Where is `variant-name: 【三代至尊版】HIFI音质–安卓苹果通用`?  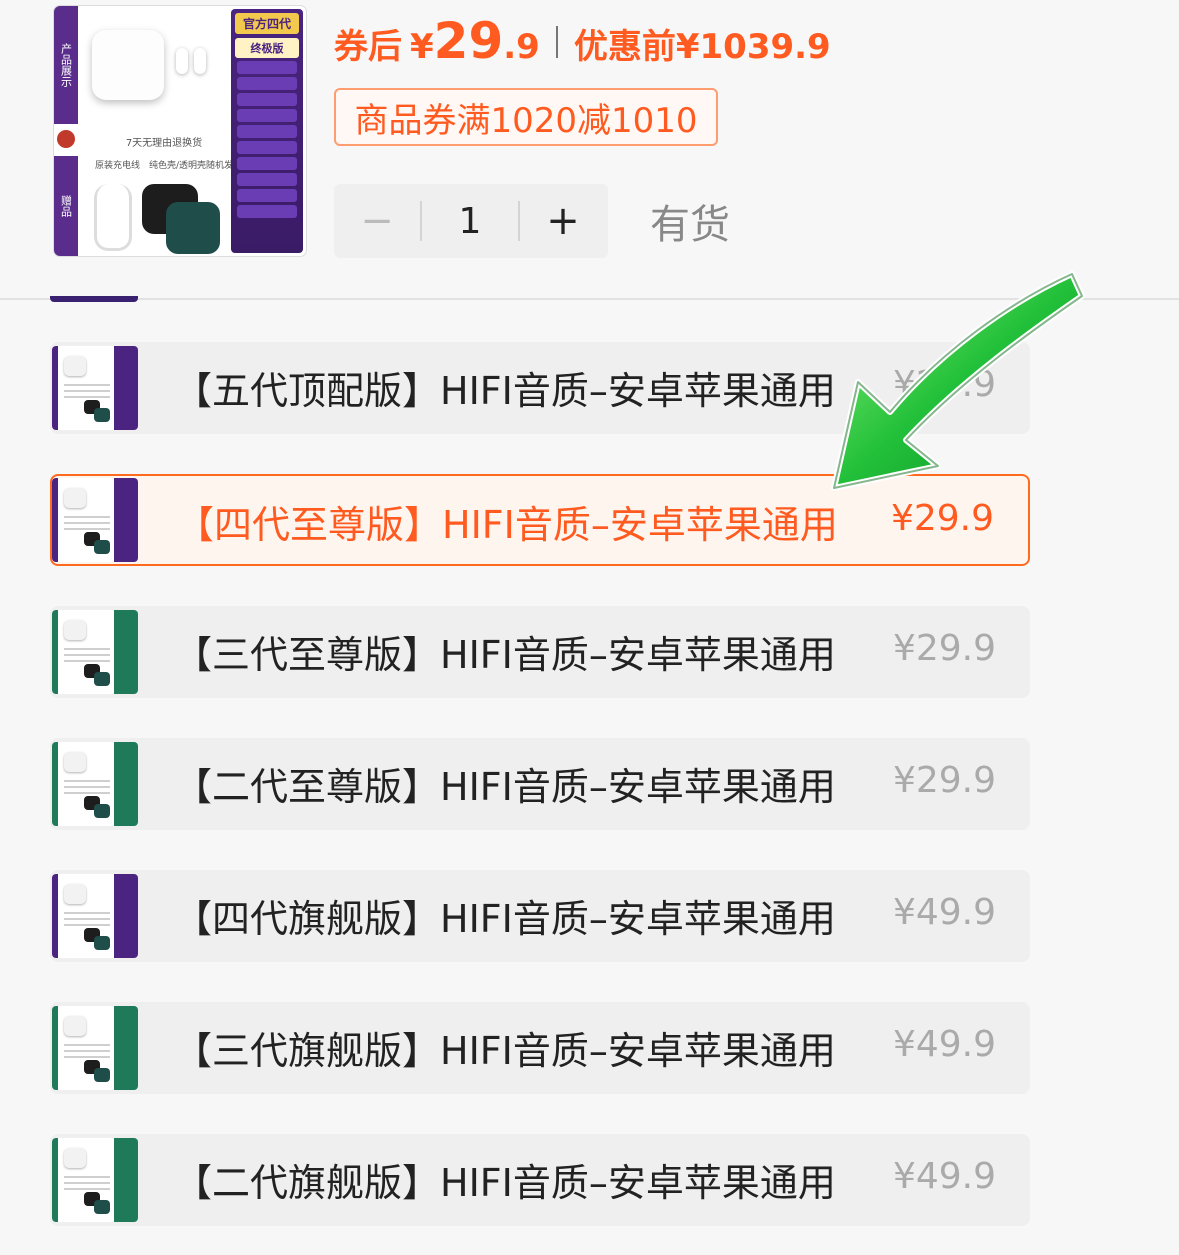
variant-name: 【三代至尊版】HIFI音质–安卓苹果通用 is located at coordinates (505, 655).